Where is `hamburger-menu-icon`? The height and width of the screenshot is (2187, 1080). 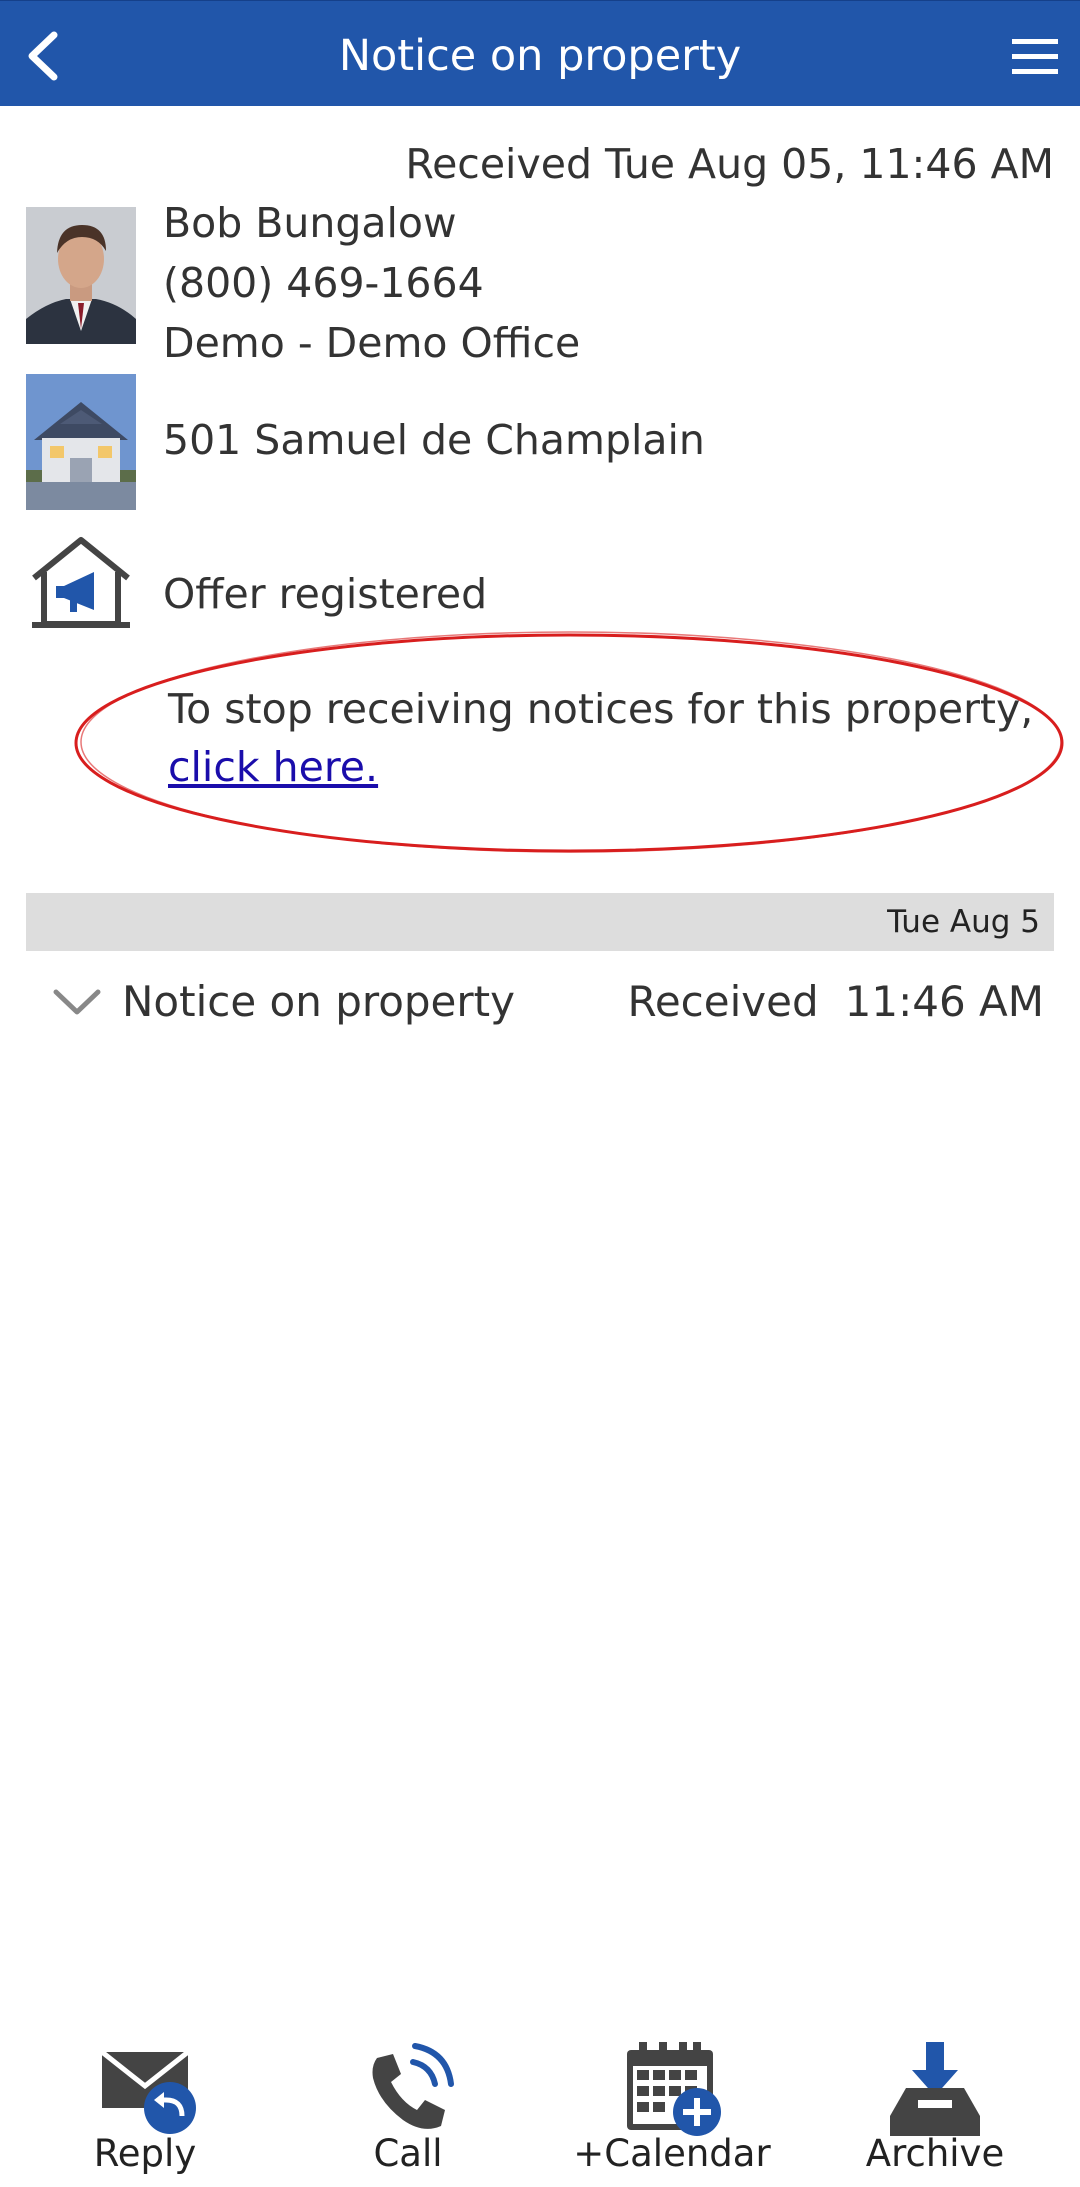
hamburger-menu-icon is located at coordinates (1035, 56).